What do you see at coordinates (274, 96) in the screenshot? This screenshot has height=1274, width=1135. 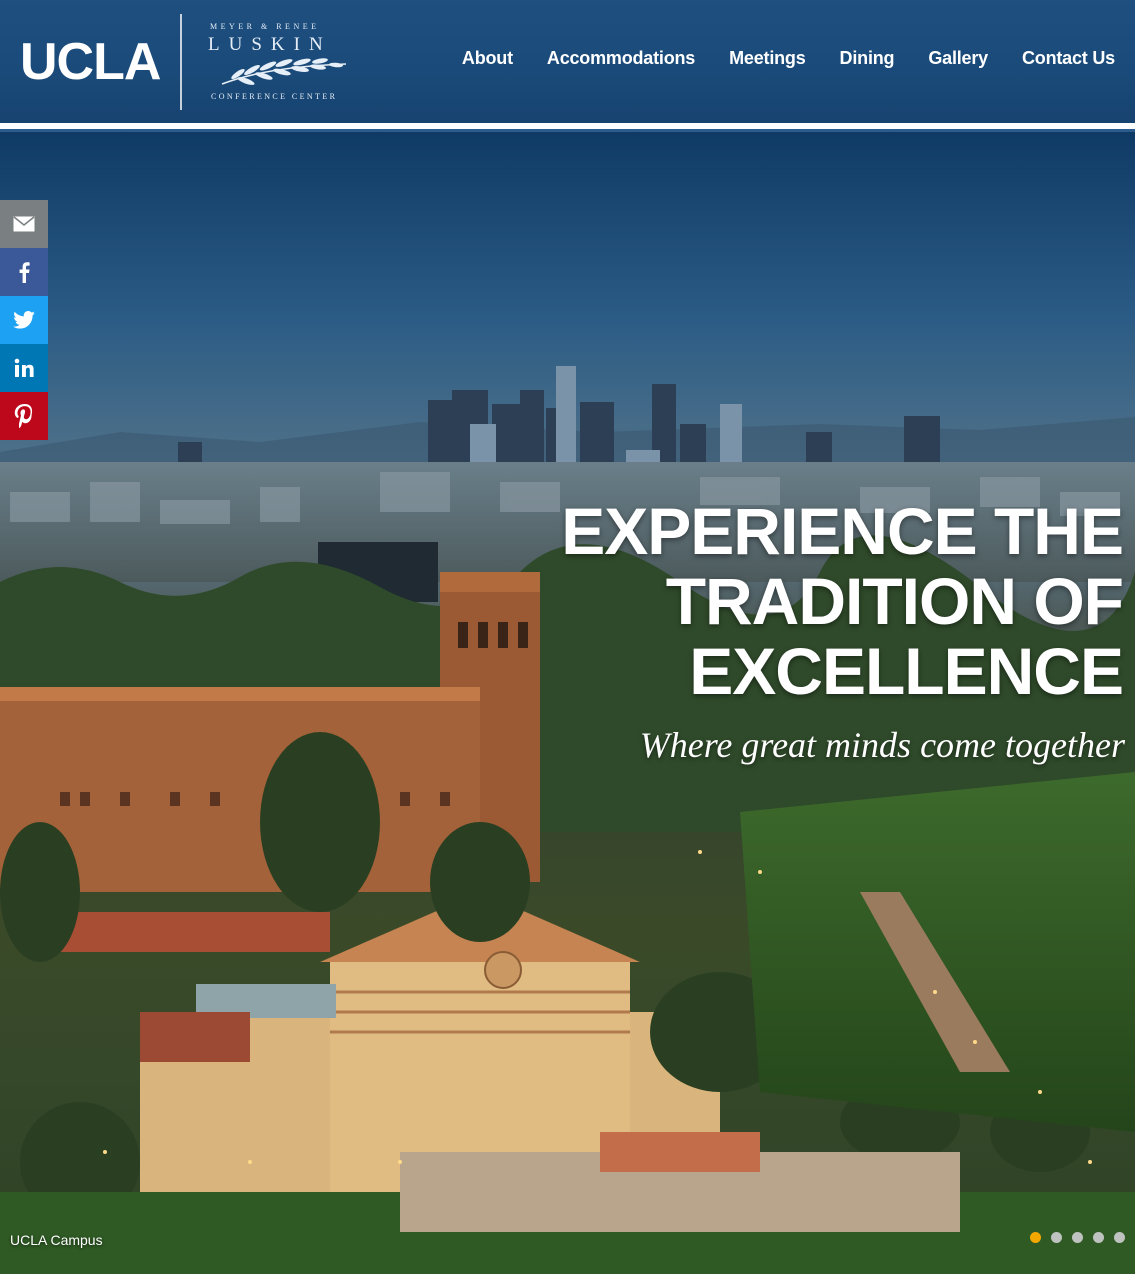 I see `luskin-logo-subtitle: CONFERENCE CENTER` at bounding box center [274, 96].